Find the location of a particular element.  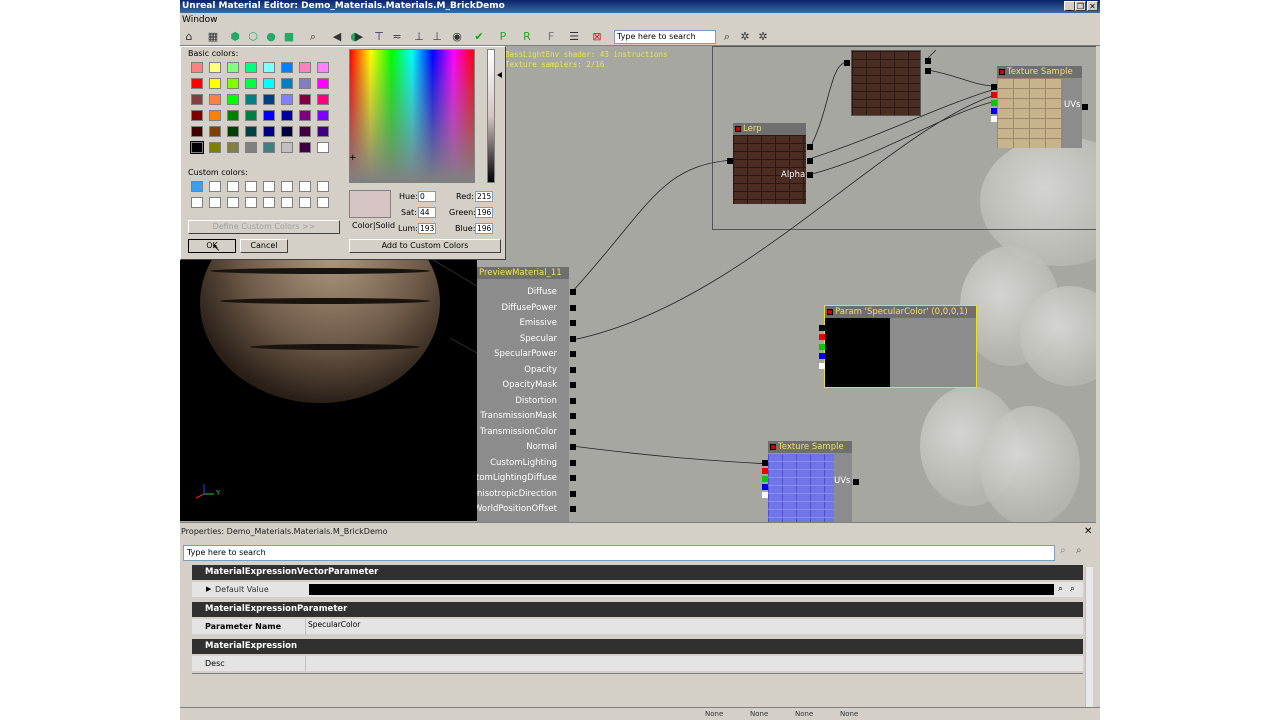

filter-icon: ⌕ is located at coordinates (1079, 550).